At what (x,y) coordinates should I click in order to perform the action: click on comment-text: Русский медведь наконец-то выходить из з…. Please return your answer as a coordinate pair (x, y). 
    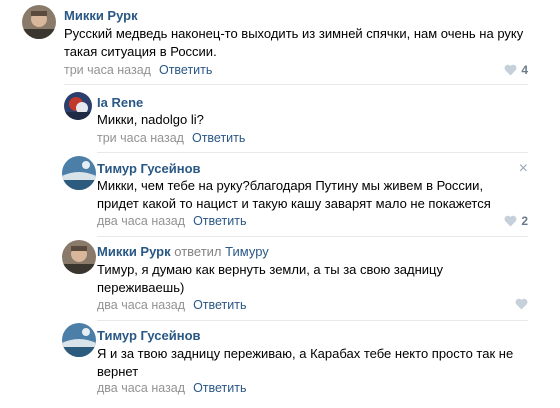
    Looking at the image, I should click on (294, 42).